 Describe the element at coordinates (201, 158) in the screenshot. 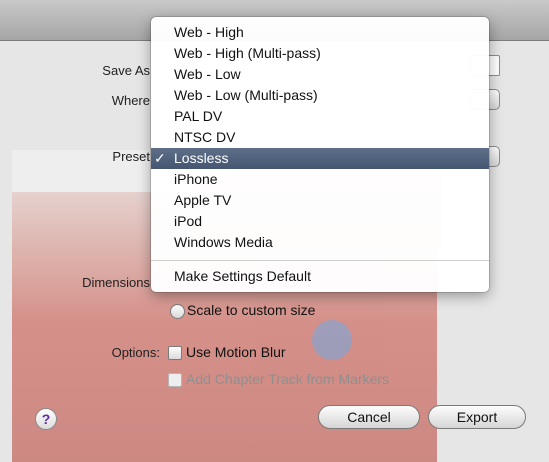

I see `menu-item-lossless-label: Lossless` at that location.